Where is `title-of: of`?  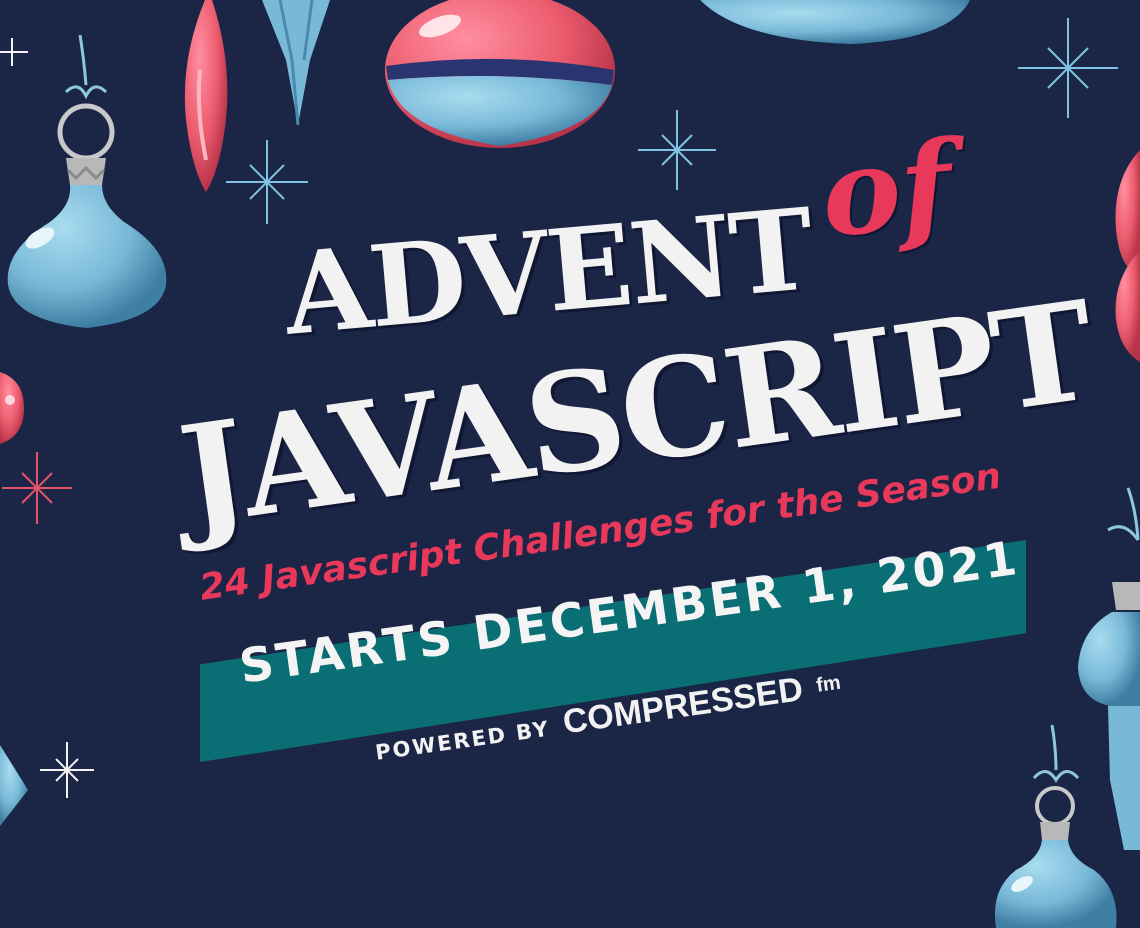 title-of: of is located at coordinates (886, 188).